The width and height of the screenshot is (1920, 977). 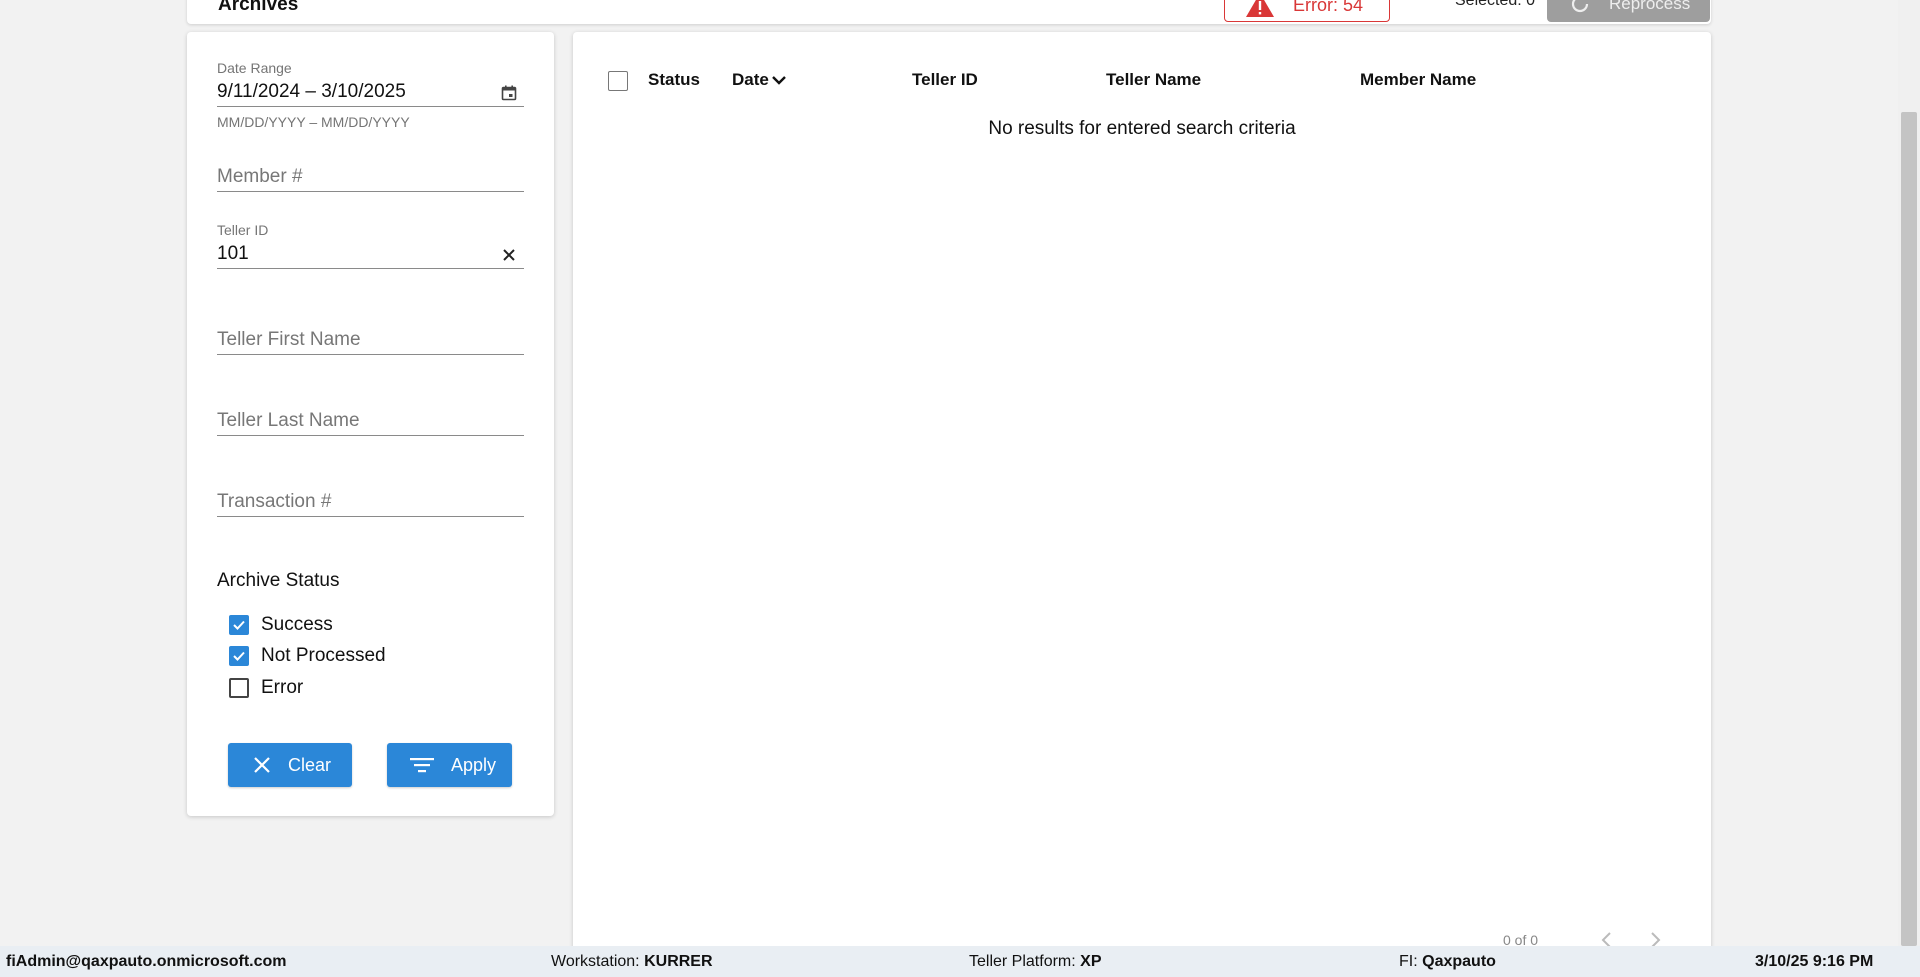 I want to click on calendar-icon, so click(x=509, y=93).